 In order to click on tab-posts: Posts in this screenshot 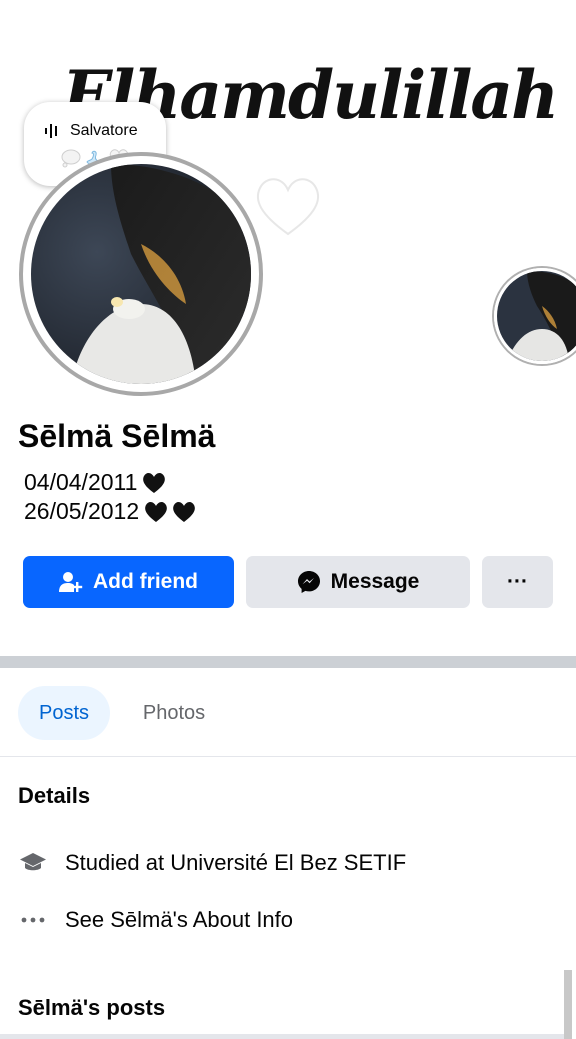, I will do `click(64, 713)`.